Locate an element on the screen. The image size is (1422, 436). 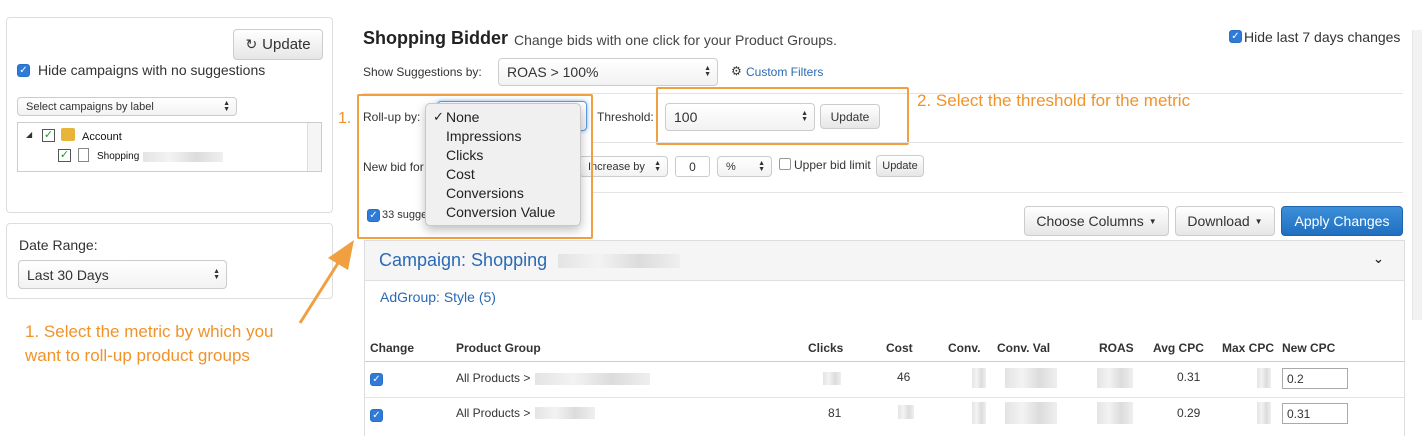
tree-scrollbar is located at coordinates (314, 147).